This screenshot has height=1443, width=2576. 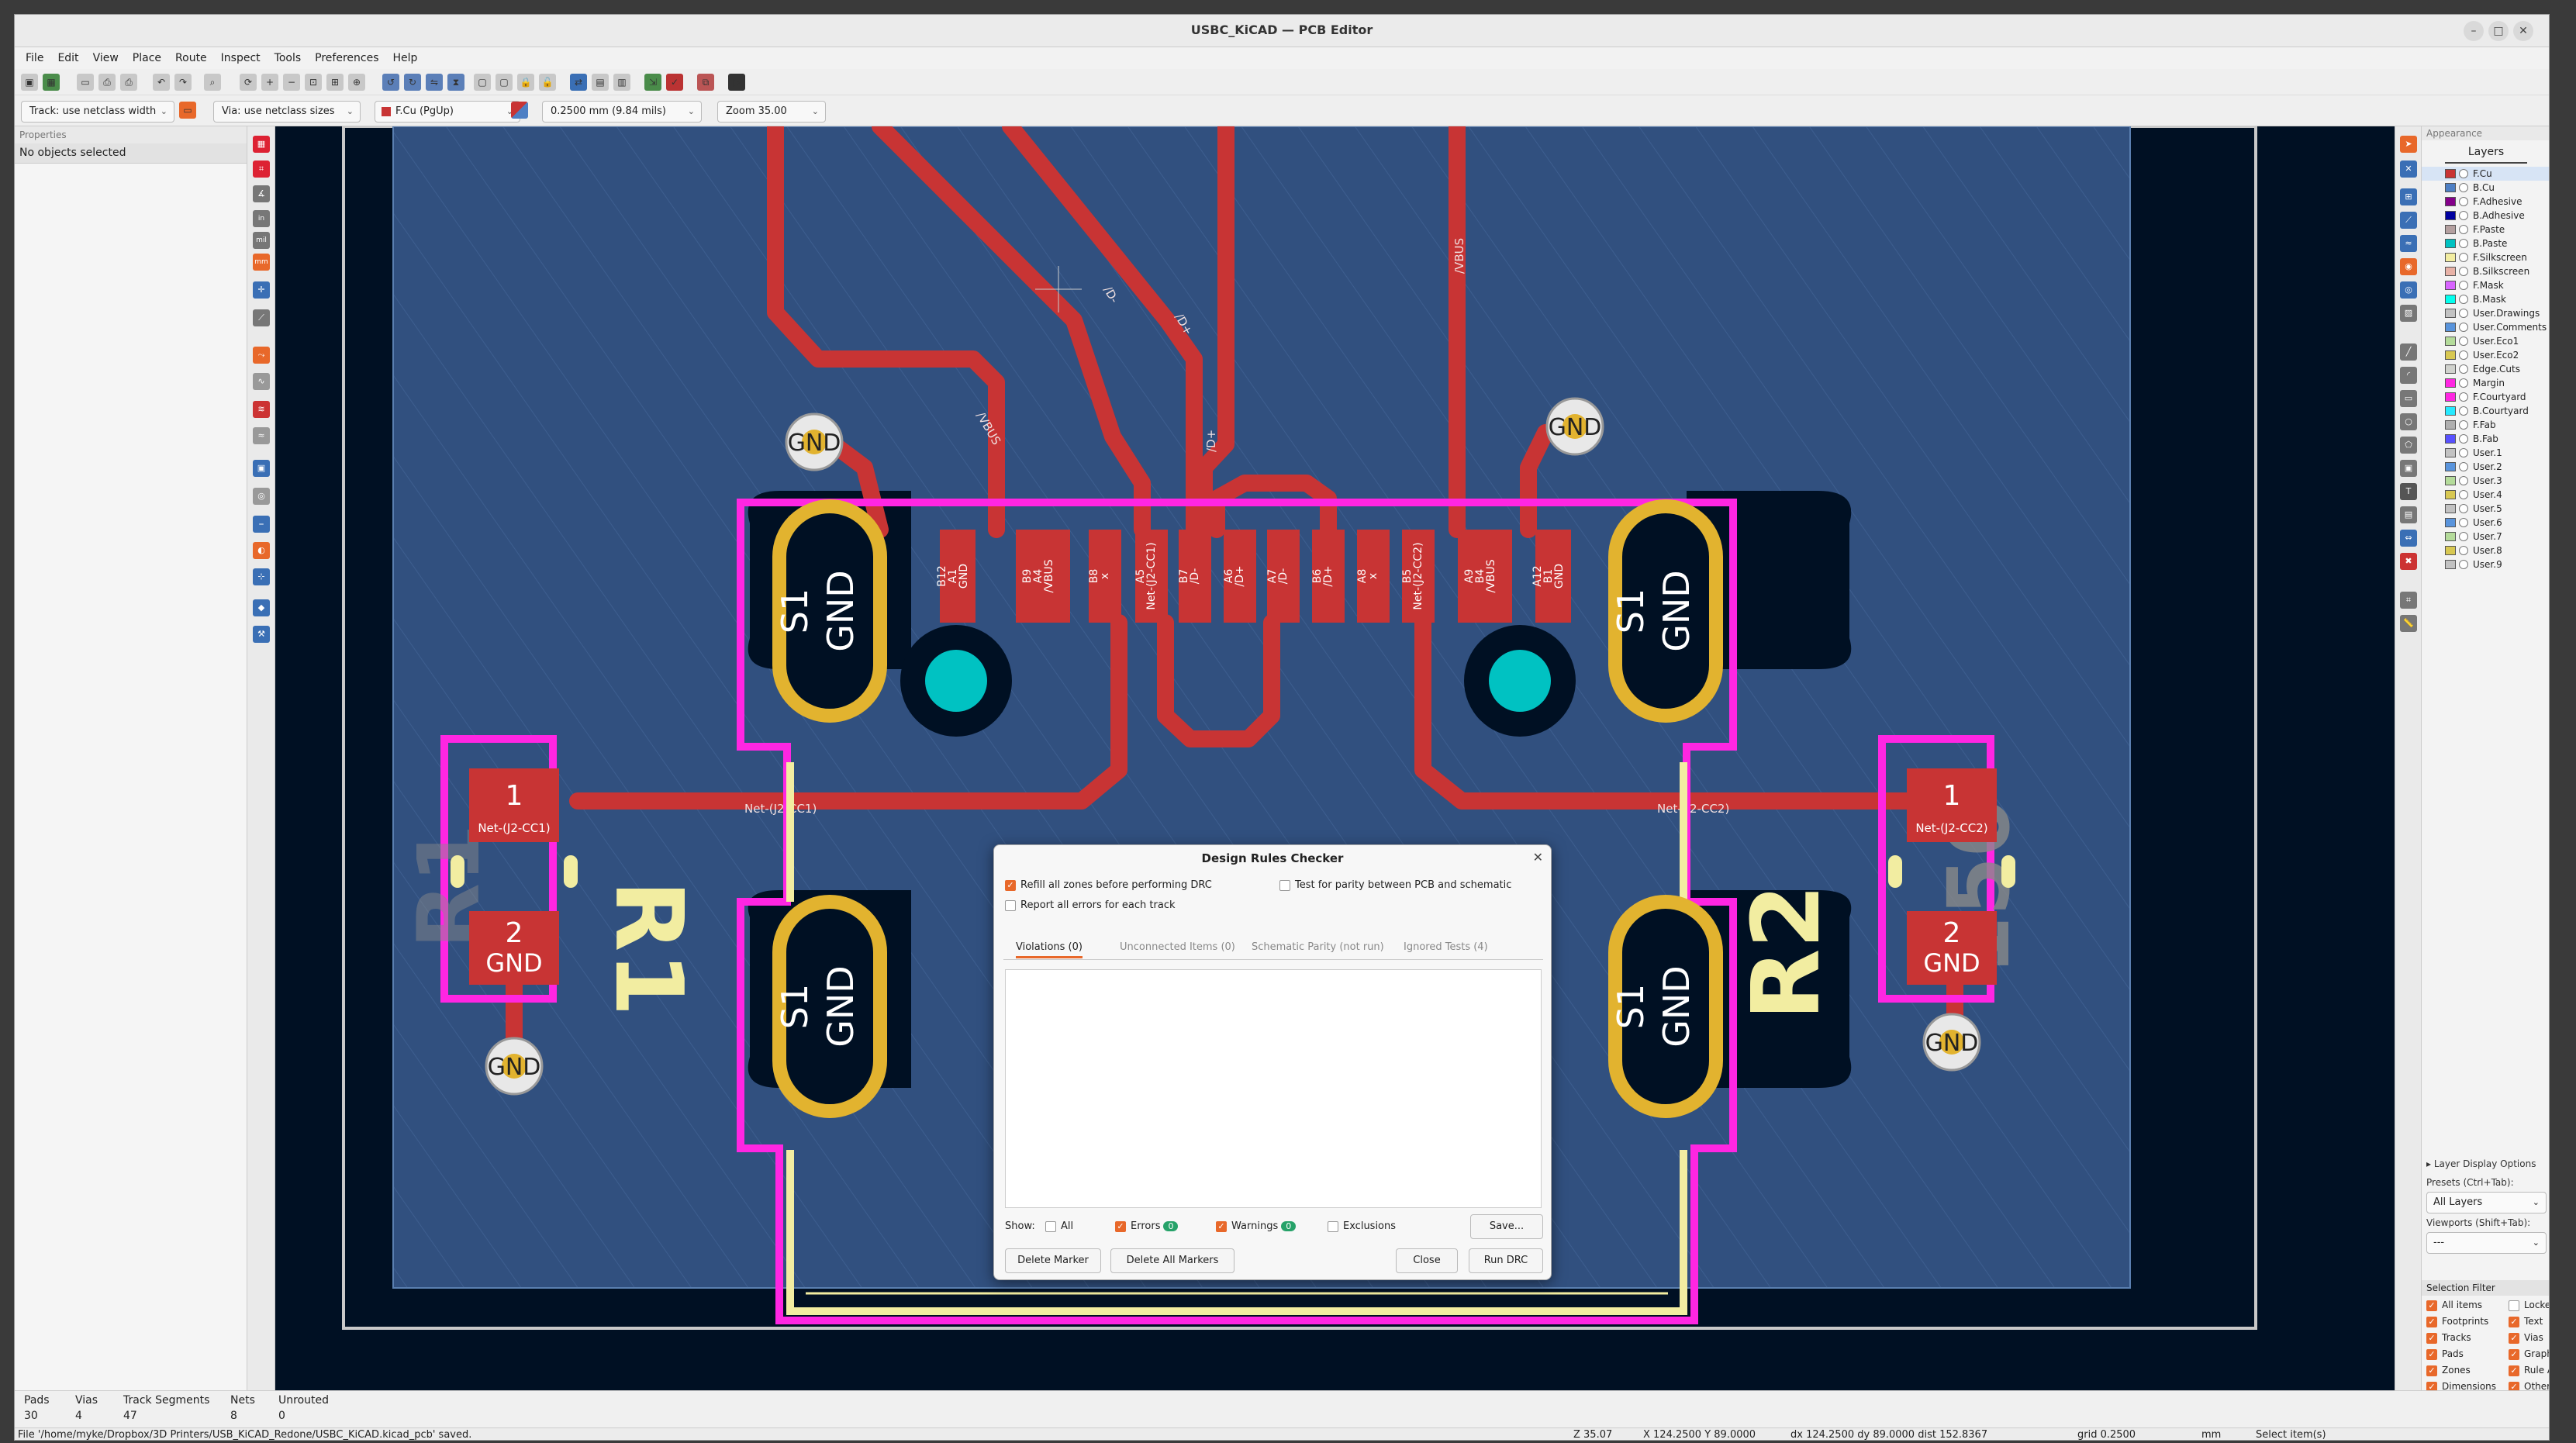 I want to click on filter-graphics: ✓ Graphics, so click(x=2529, y=1354).